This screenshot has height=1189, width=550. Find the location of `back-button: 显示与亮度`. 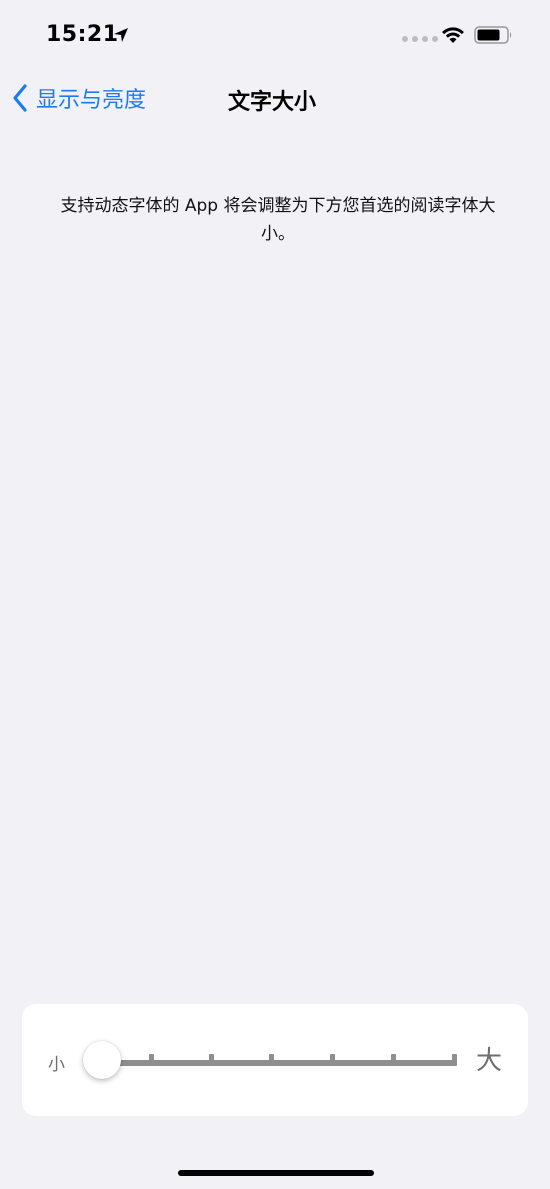

back-button: 显示与亮度 is located at coordinates (79, 98).